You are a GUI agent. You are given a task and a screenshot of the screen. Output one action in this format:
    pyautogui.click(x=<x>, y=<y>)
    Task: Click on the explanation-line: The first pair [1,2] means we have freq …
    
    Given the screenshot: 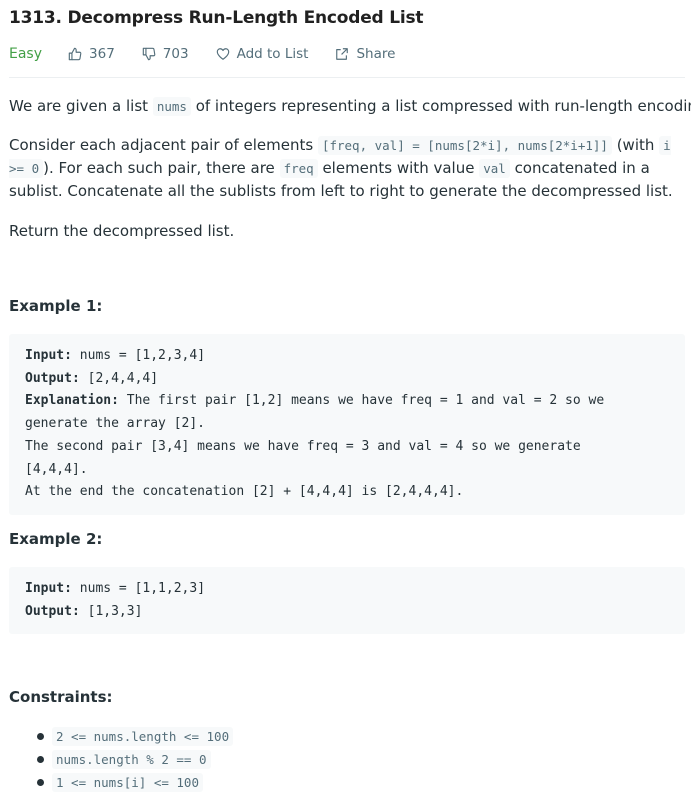 What is the action you would take?
    pyautogui.click(x=361, y=401)
    